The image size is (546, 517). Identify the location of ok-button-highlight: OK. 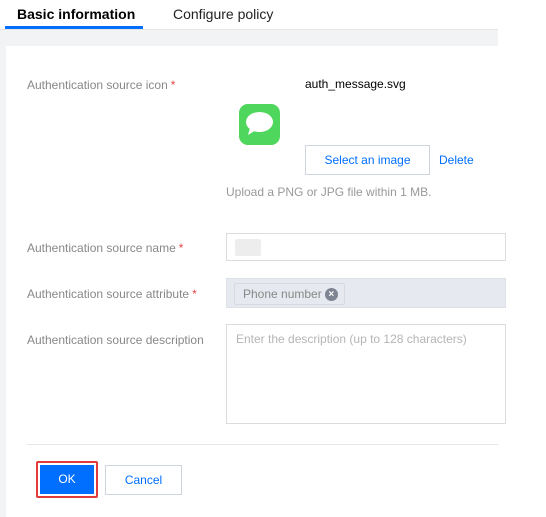
(67, 479).